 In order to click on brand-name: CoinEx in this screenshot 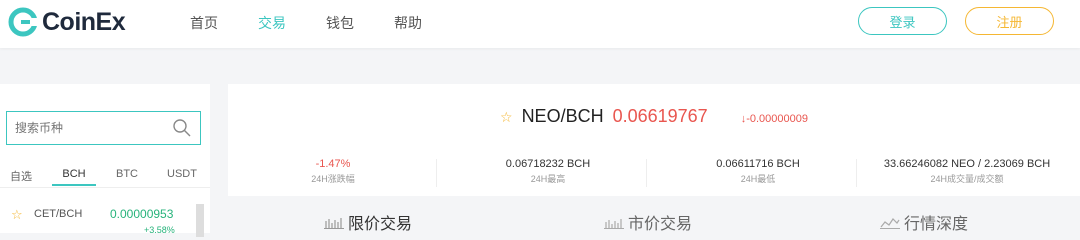, I will do `click(84, 21)`.